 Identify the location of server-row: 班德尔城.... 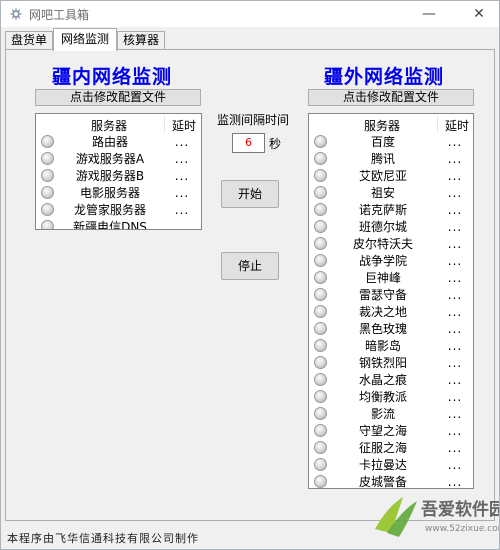
(391, 227).